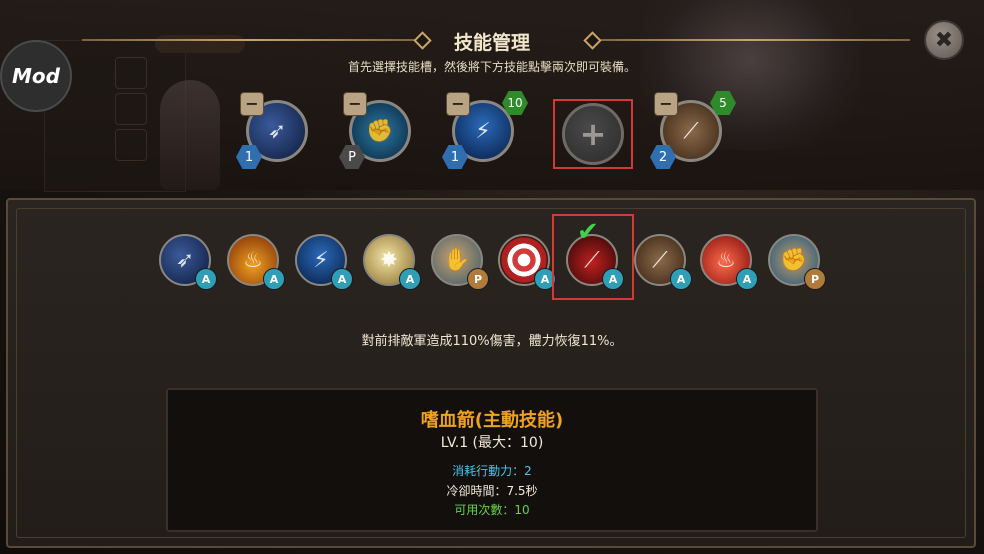 The width and height of the screenshot is (984, 554). What do you see at coordinates (377, 130) in the screenshot?
I see `equipped-slot-2: ✊ − P` at bounding box center [377, 130].